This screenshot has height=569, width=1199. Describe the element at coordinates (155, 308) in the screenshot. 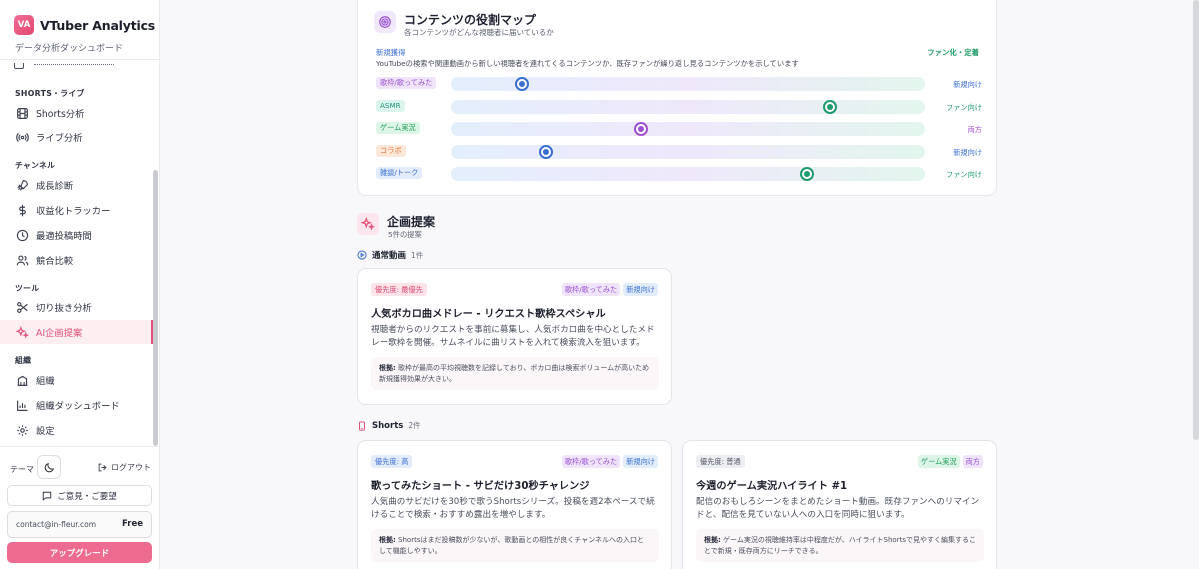

I see `sidebar-scrollbar` at that location.